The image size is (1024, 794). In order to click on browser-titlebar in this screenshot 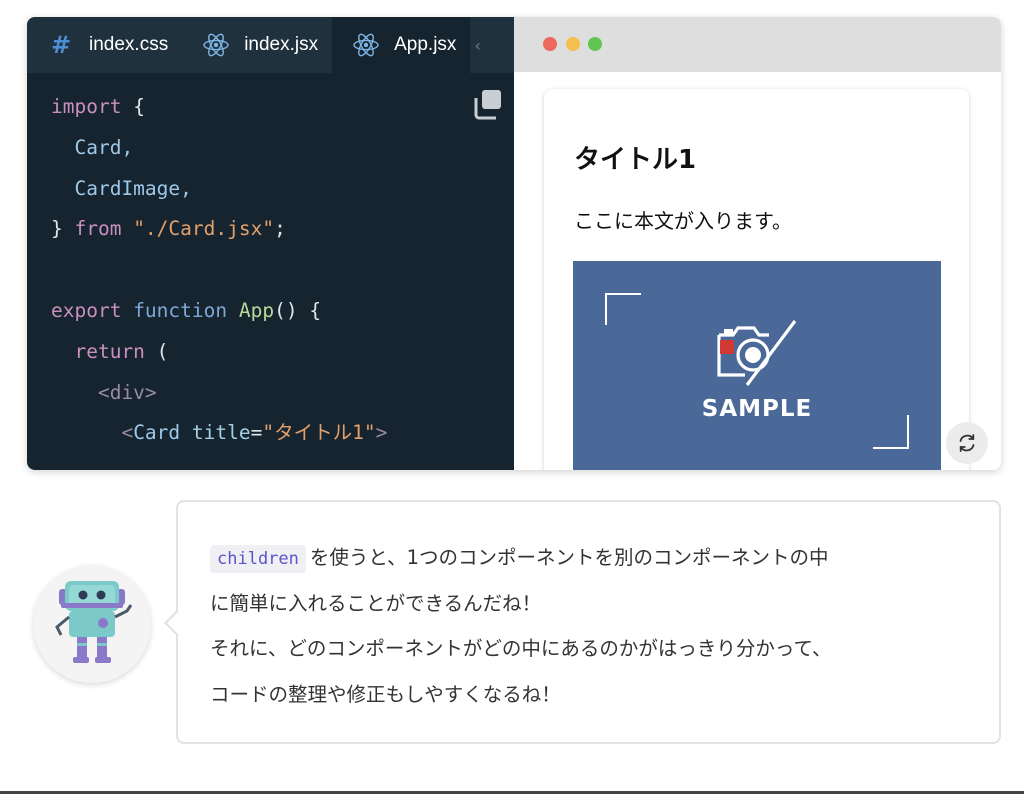, I will do `click(757, 44)`.